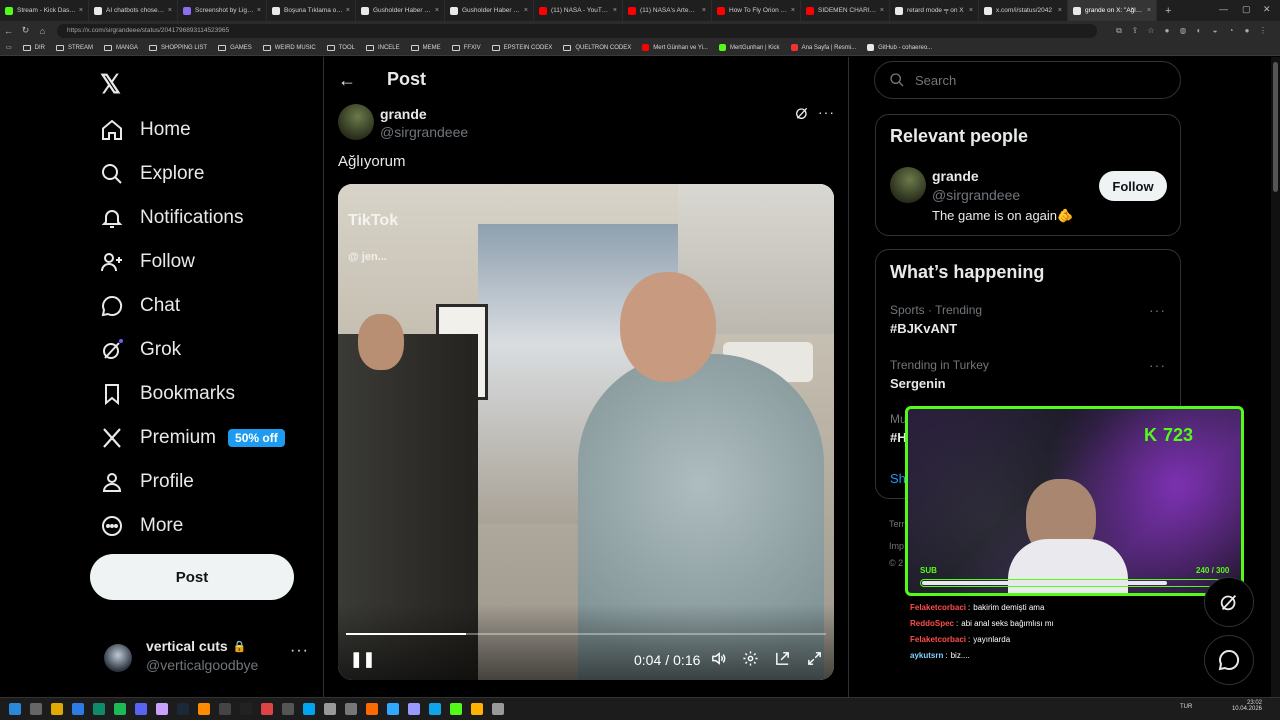 This screenshot has width=1280, height=720. Describe the element at coordinates (1199, 31) in the screenshot. I see `extension-icon: ◐` at that location.